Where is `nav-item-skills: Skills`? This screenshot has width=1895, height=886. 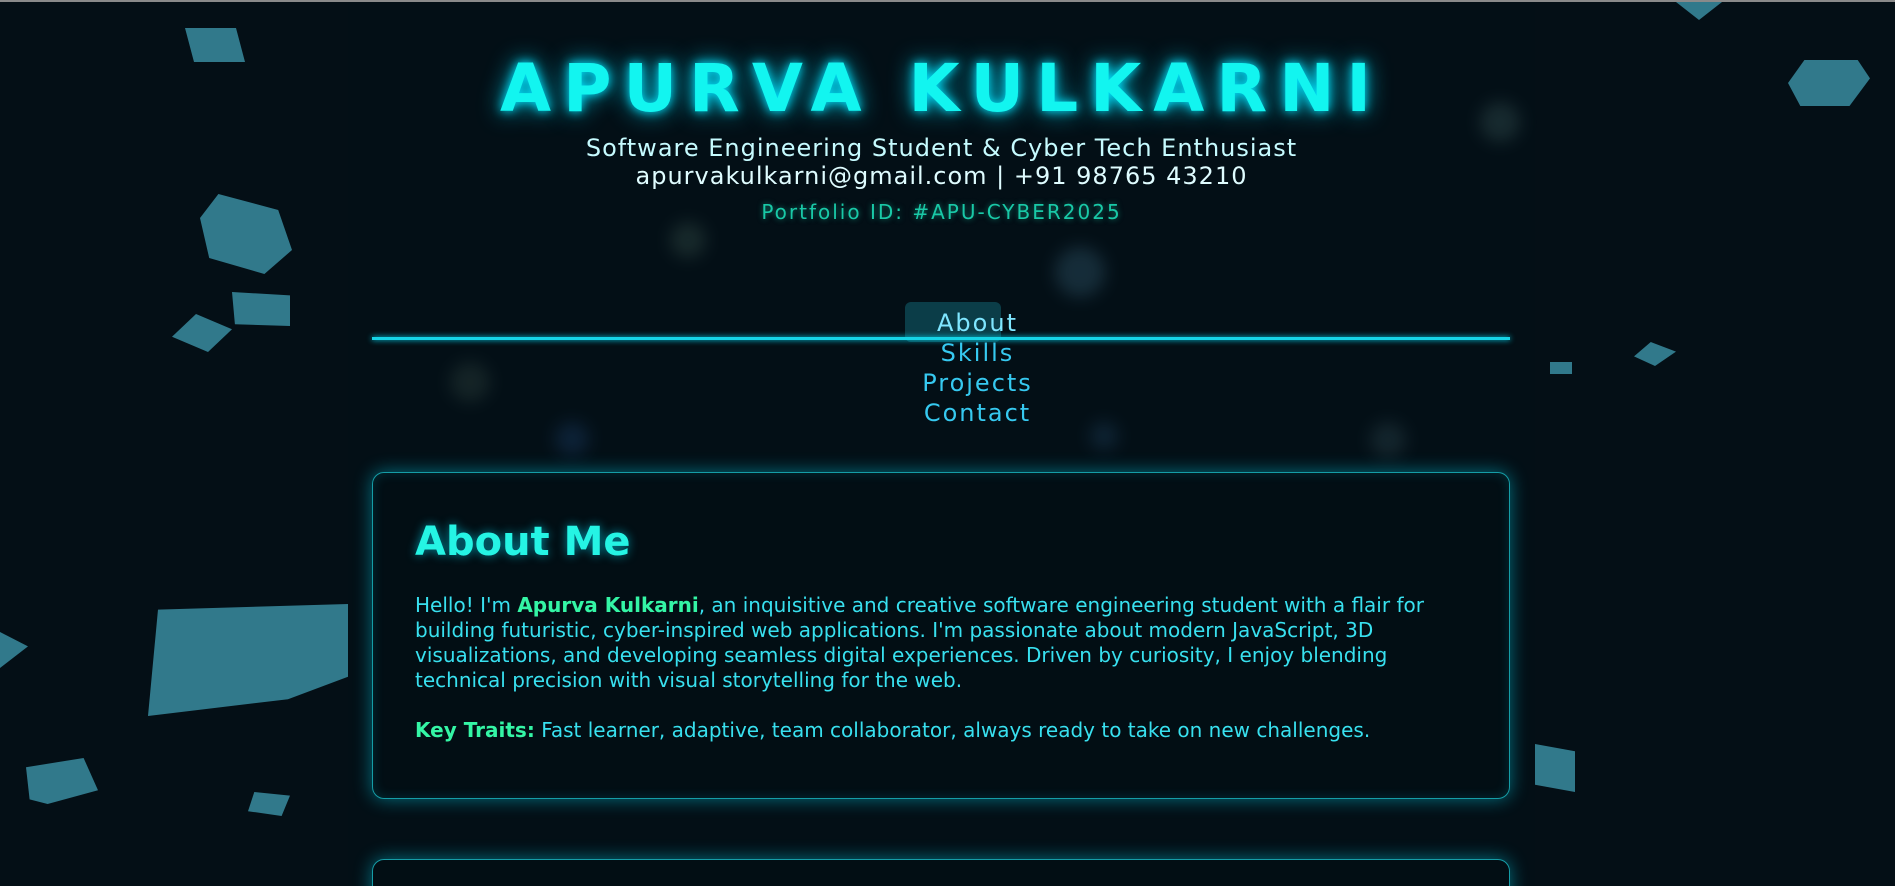
nav-item-skills: Skills is located at coordinates (977, 353).